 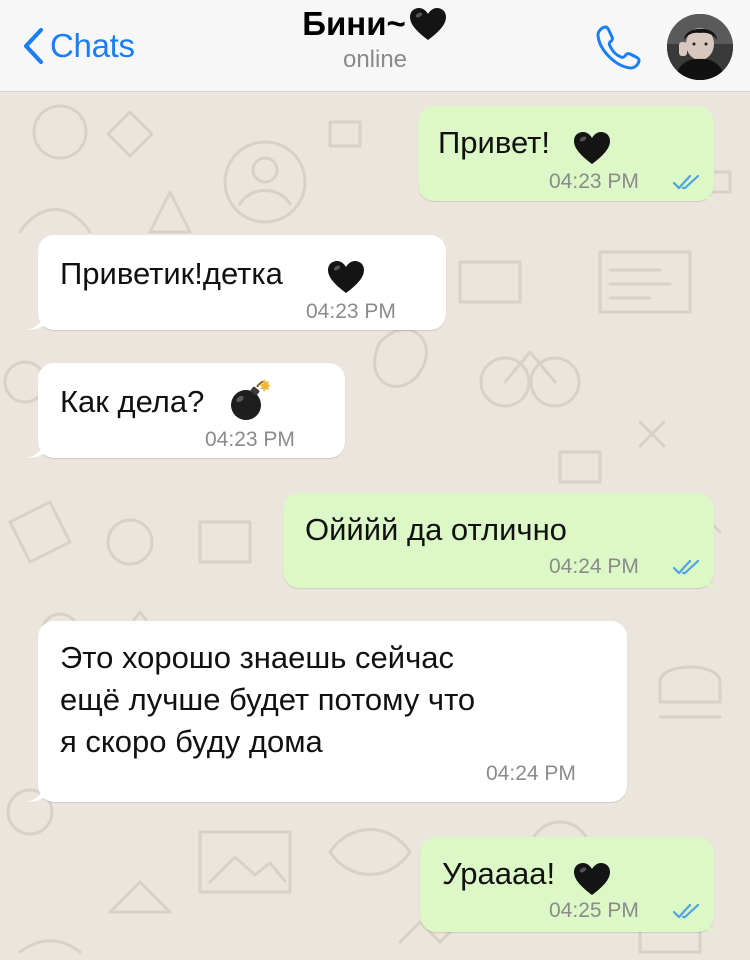 I want to click on message-bubble-incoming: Приветик!детка 04:23 PM, so click(x=236, y=282).